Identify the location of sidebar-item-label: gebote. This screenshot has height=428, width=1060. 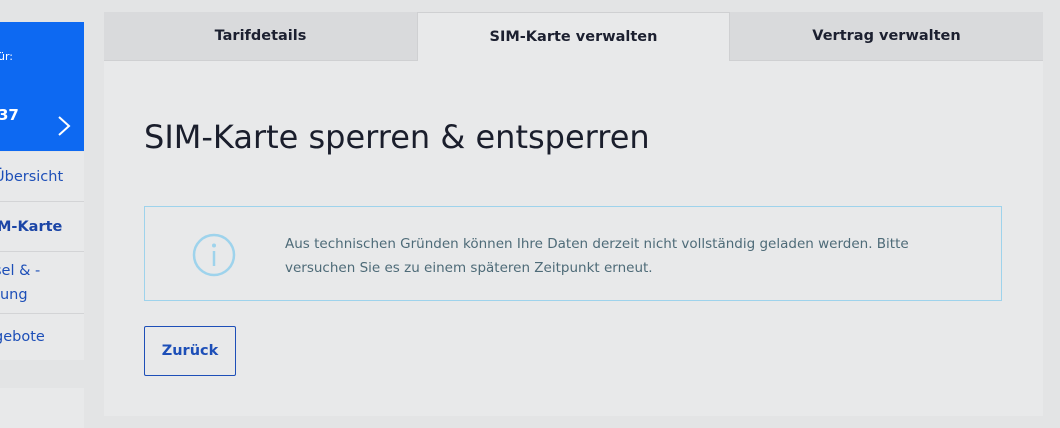
(22, 337).